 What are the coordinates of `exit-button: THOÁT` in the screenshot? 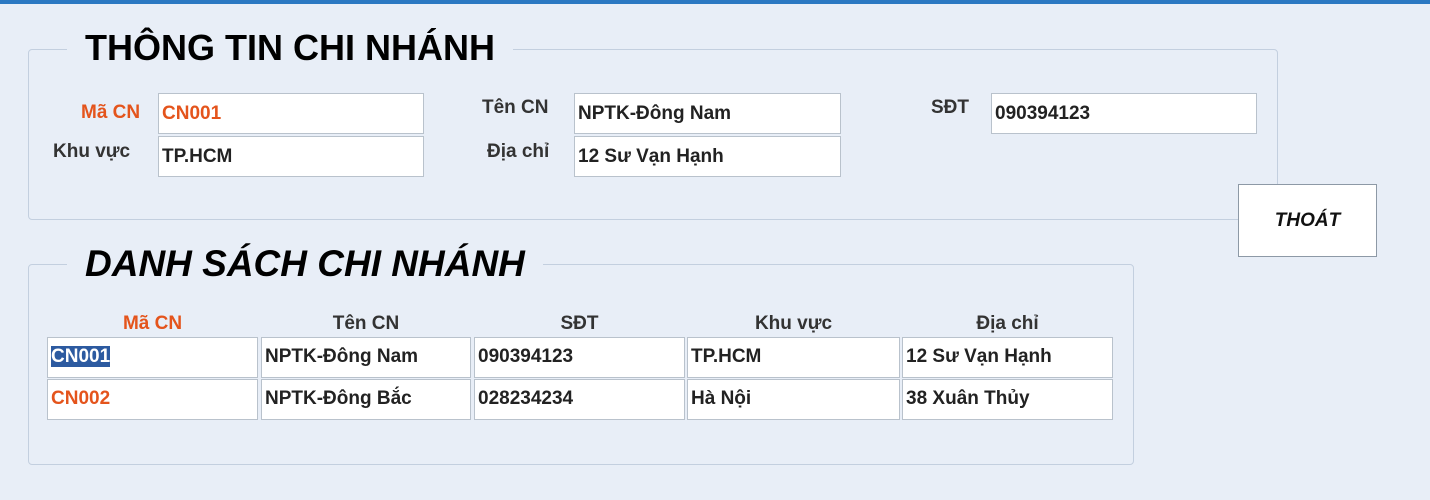 It's located at (1307, 220).